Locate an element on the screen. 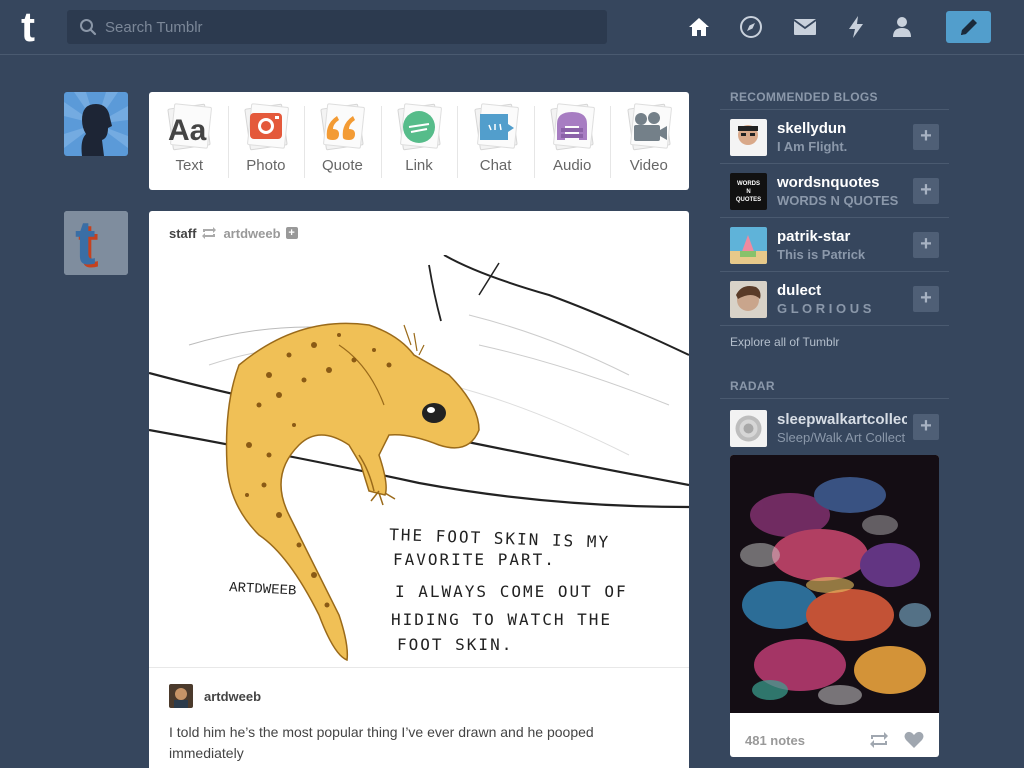 Image resolution: width=1024 pixels, height=768 pixels. blog-subtitle: This is Patrick is located at coordinates (821, 254).